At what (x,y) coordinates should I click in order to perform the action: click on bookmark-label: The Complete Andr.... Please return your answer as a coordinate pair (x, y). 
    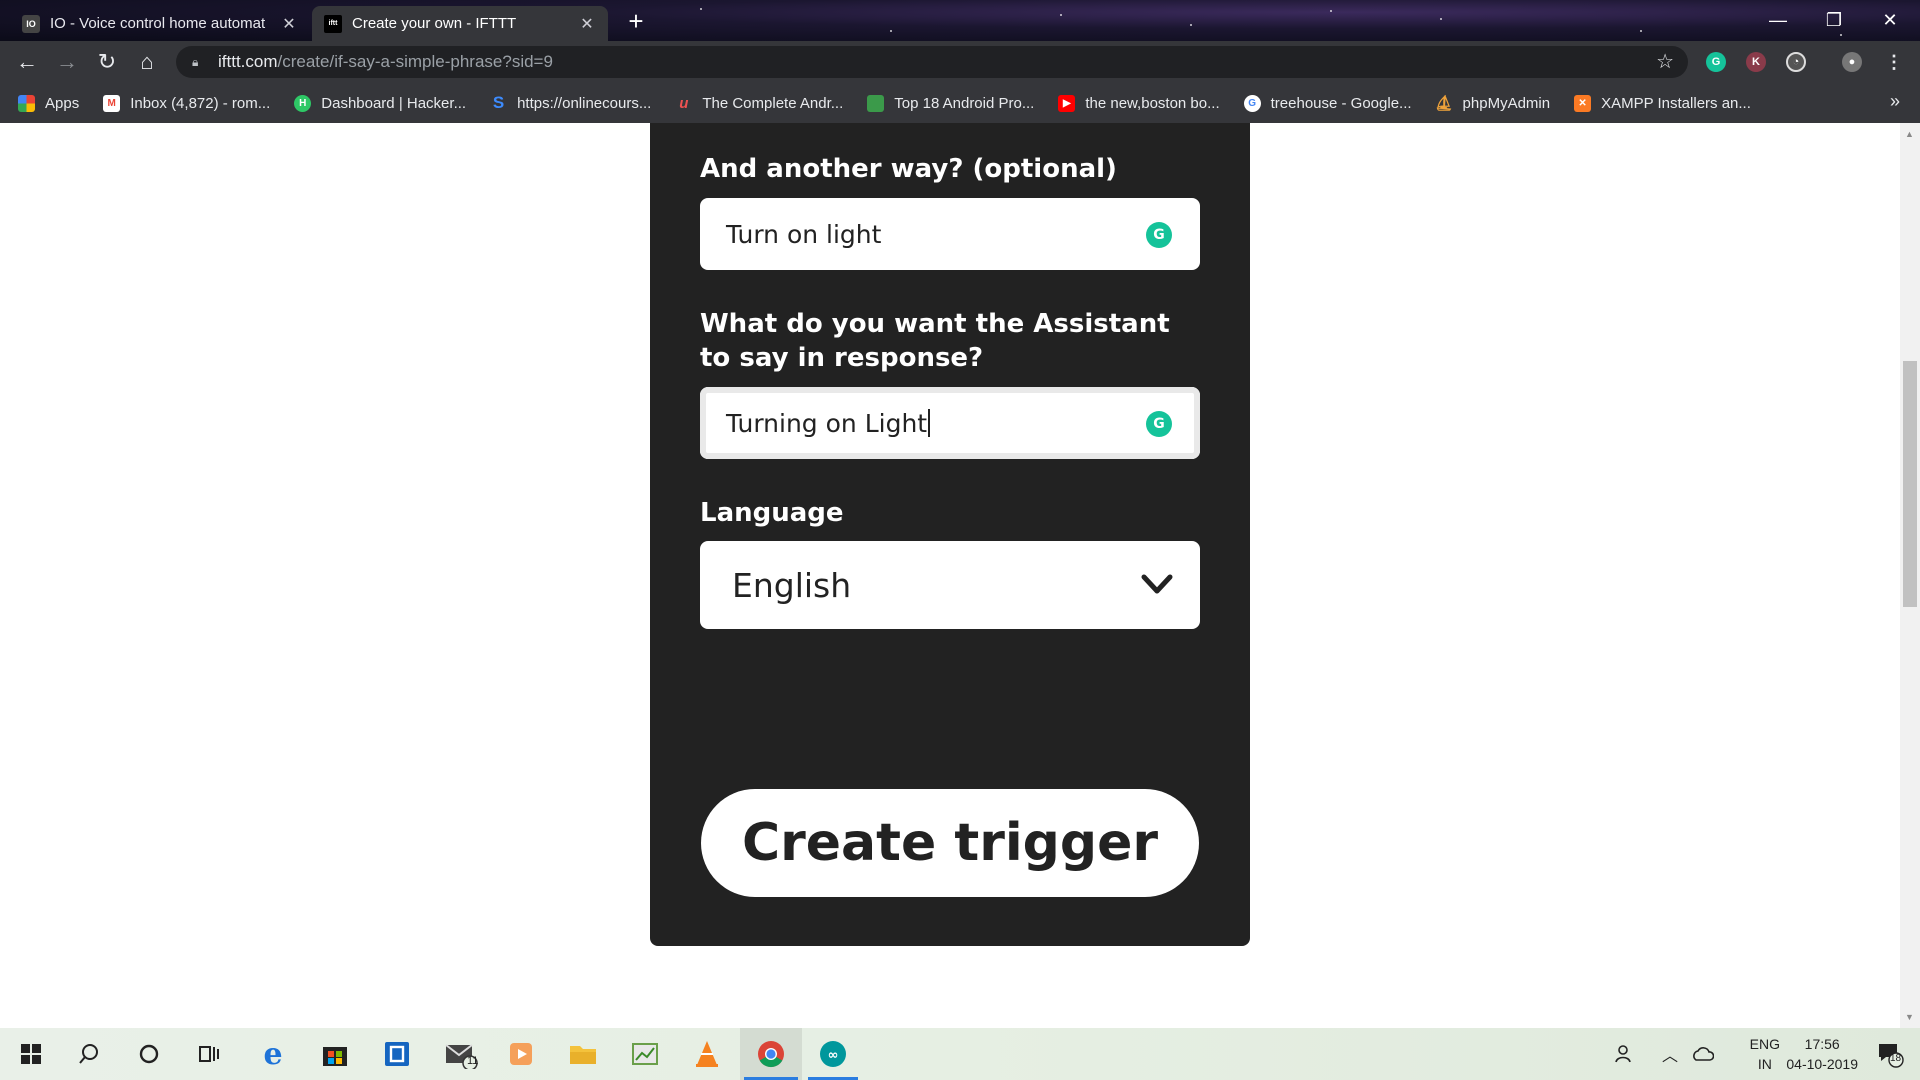
    Looking at the image, I should click on (773, 103).